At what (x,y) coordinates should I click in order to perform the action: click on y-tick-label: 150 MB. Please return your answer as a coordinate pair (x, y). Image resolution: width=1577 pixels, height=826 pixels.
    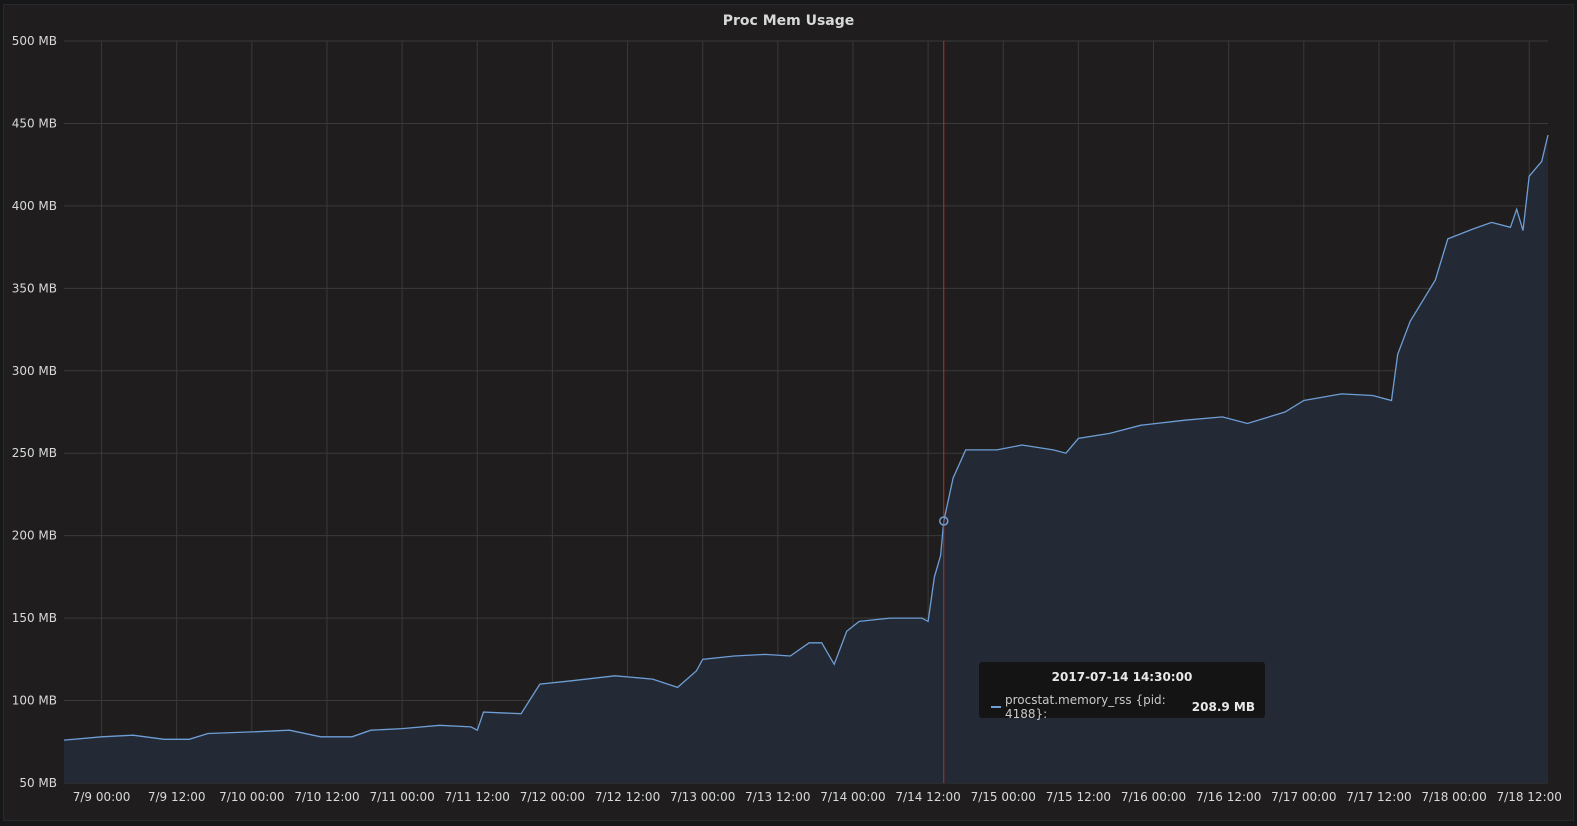
    Looking at the image, I should click on (34, 618).